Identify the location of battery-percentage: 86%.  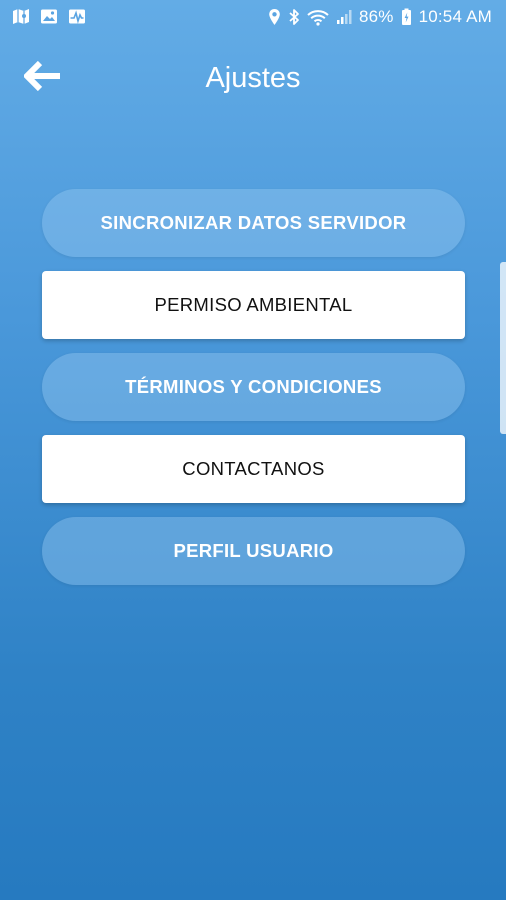
(376, 16).